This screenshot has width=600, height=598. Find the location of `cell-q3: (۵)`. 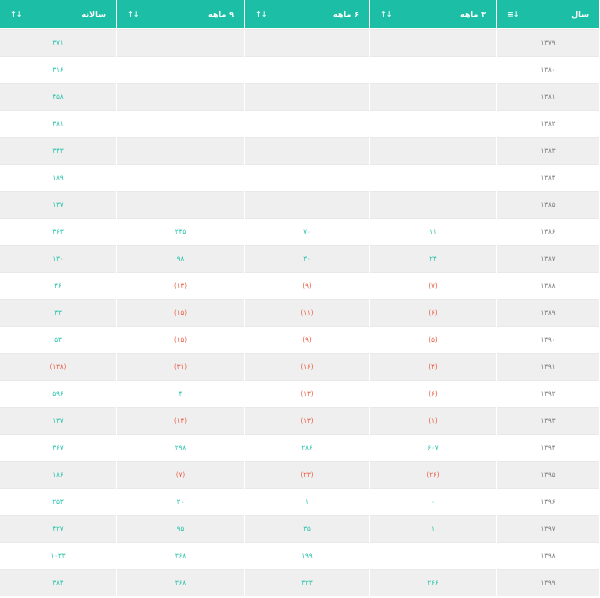

cell-q3: (۵) is located at coordinates (433, 339).